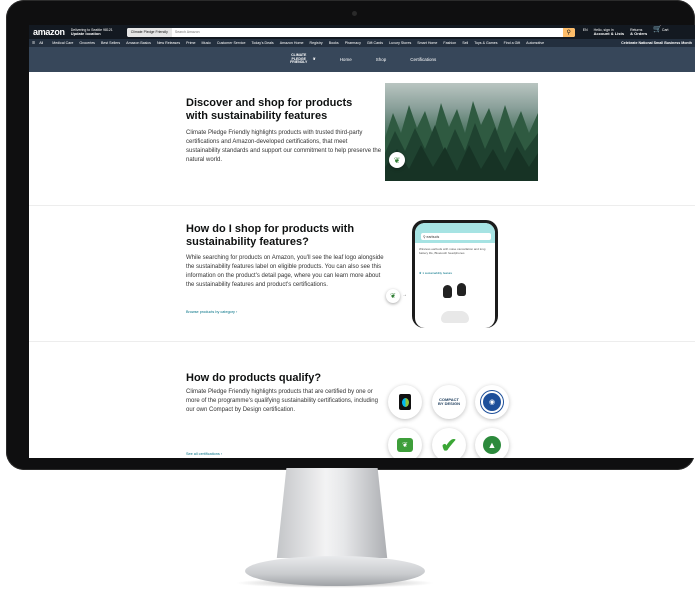  Describe the element at coordinates (381, 59) in the screenshot. I see `subnav-shop: Shop` at that location.